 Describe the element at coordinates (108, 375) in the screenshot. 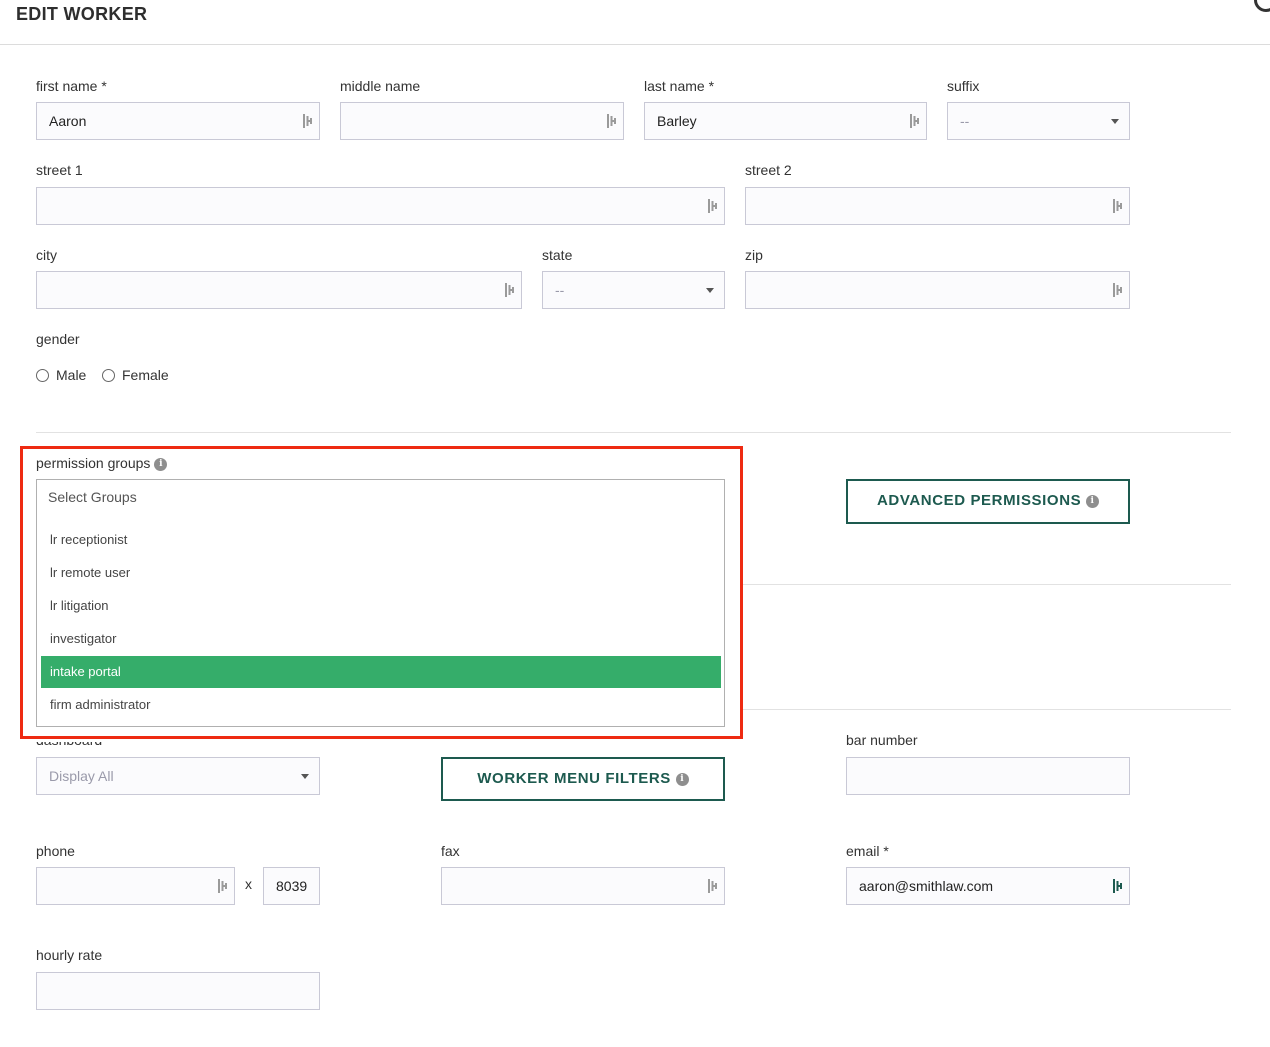

I see `gender-female-radio` at that location.